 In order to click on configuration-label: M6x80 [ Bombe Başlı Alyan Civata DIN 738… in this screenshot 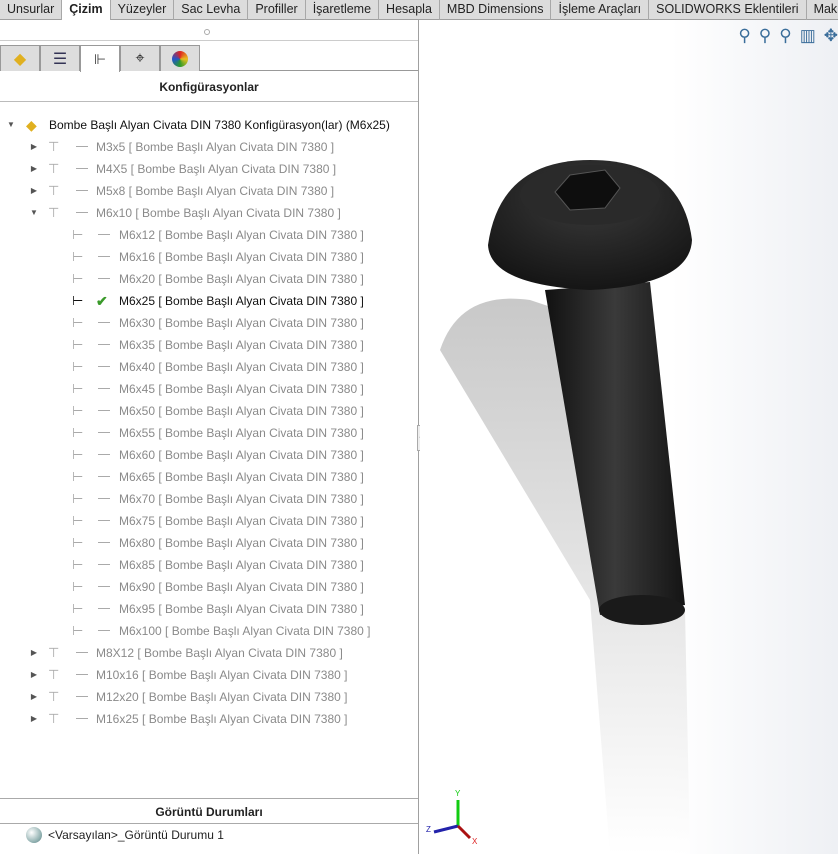, I will do `click(241, 543)`.